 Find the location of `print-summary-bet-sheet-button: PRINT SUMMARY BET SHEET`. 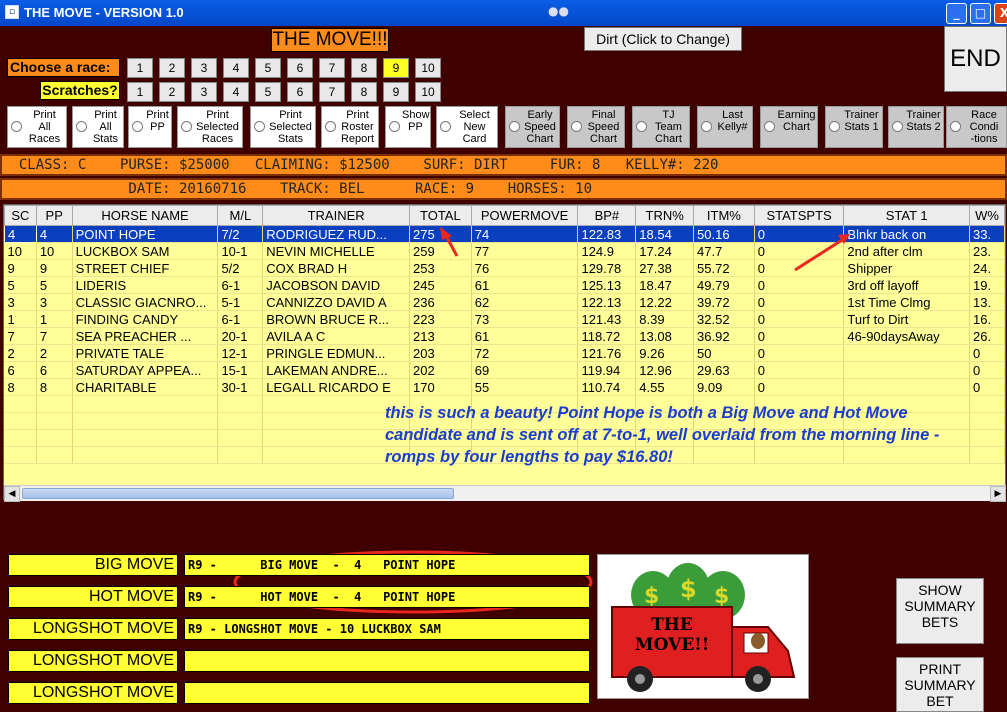

print-summary-bet-sheet-button: PRINT SUMMARY BET SHEET is located at coordinates (940, 684).